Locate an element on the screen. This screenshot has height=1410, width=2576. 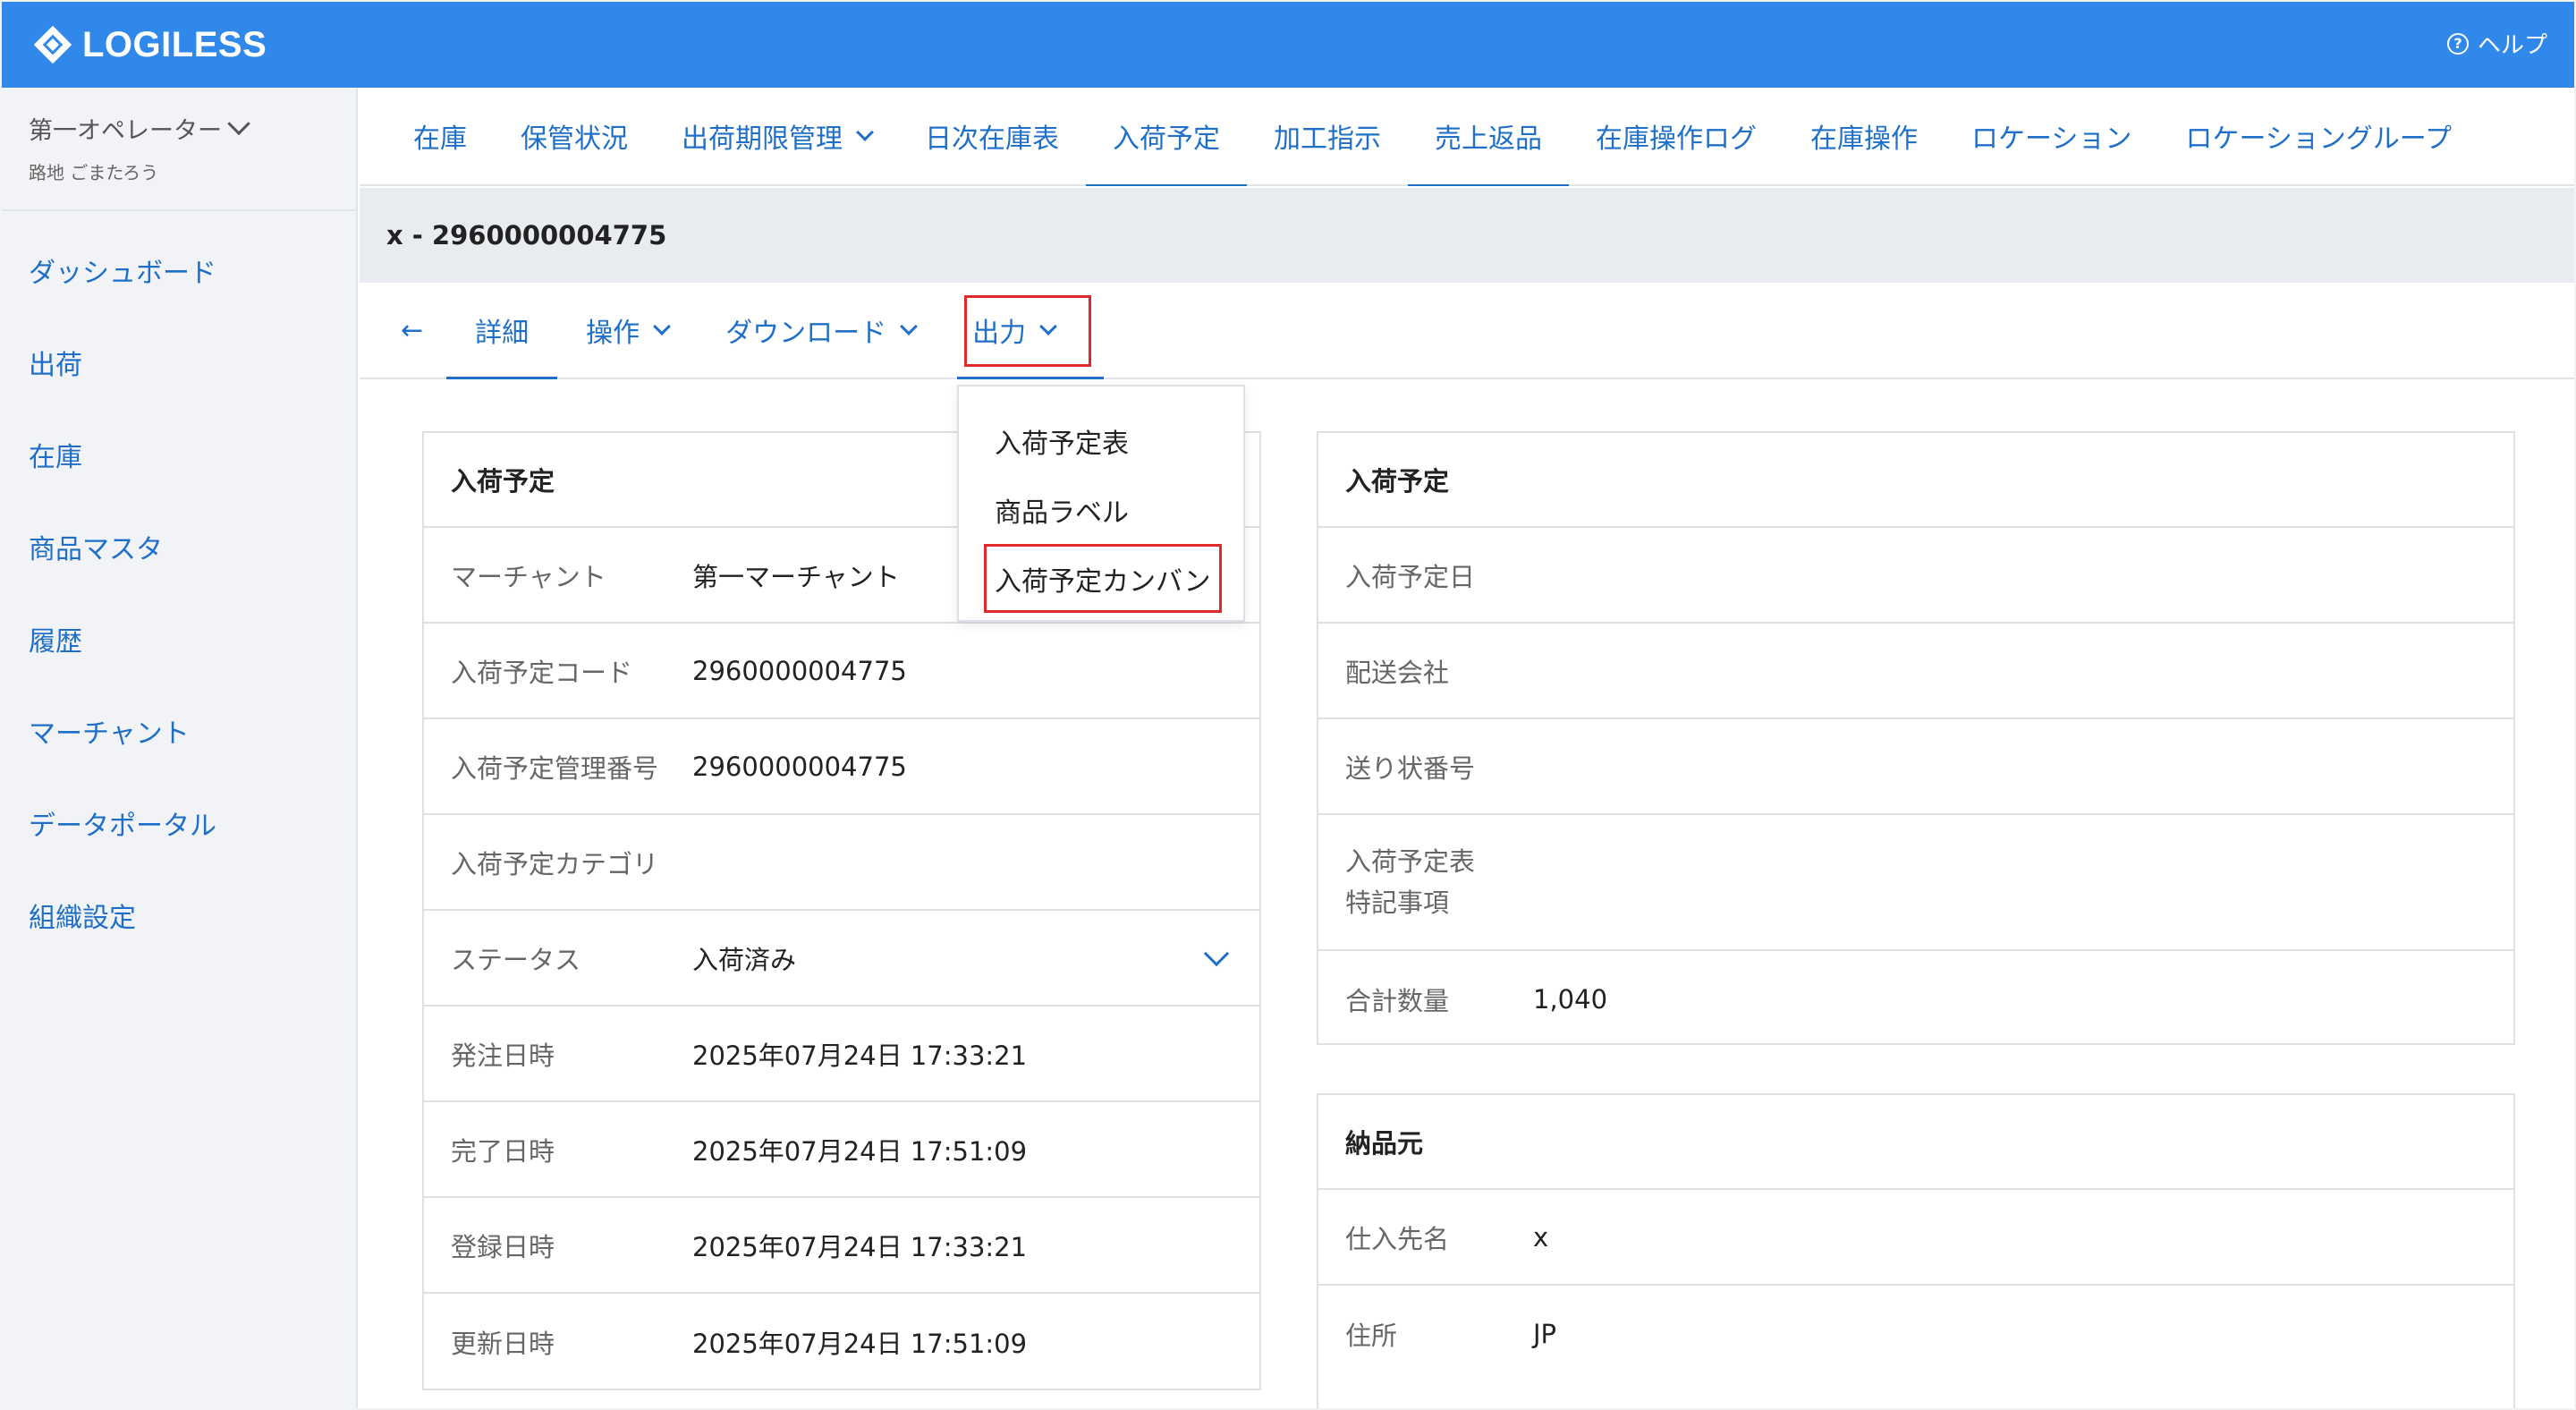
tab-location: ロケーション is located at coordinates (2051, 136).